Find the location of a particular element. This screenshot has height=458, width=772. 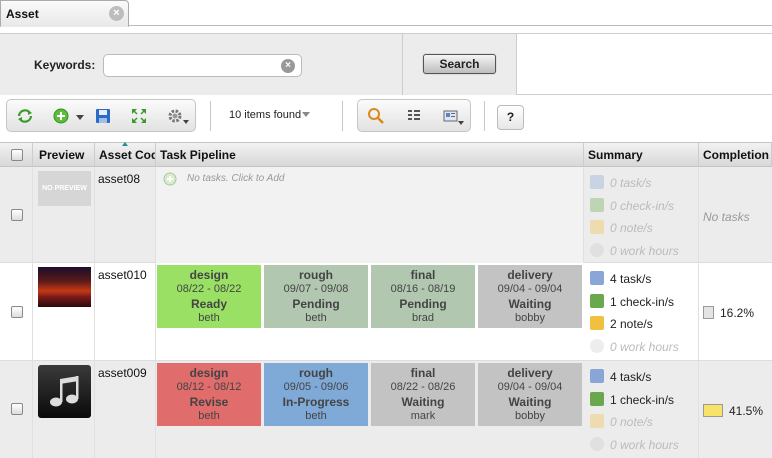

column-header: Preview is located at coordinates (64, 155).